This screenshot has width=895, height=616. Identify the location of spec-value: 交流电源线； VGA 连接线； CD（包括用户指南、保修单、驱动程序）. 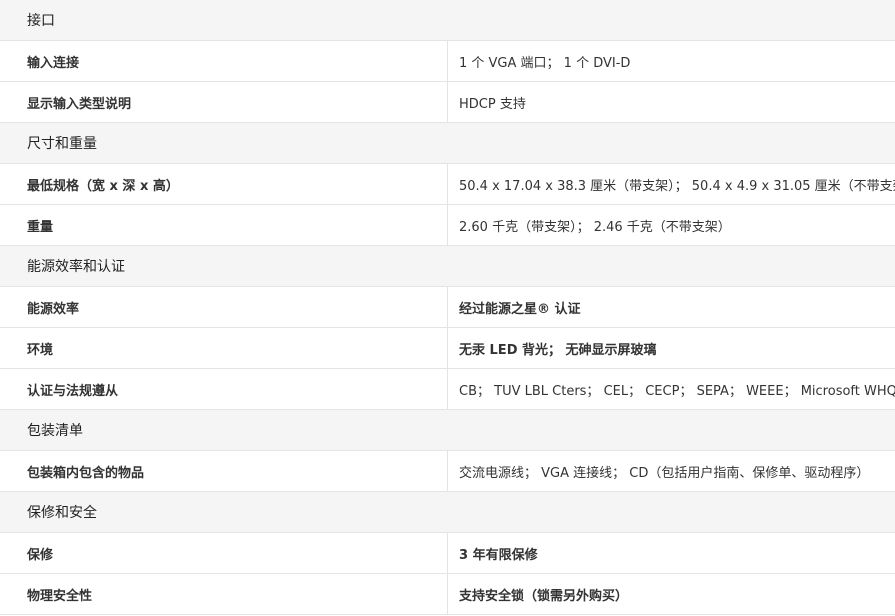
(671, 471).